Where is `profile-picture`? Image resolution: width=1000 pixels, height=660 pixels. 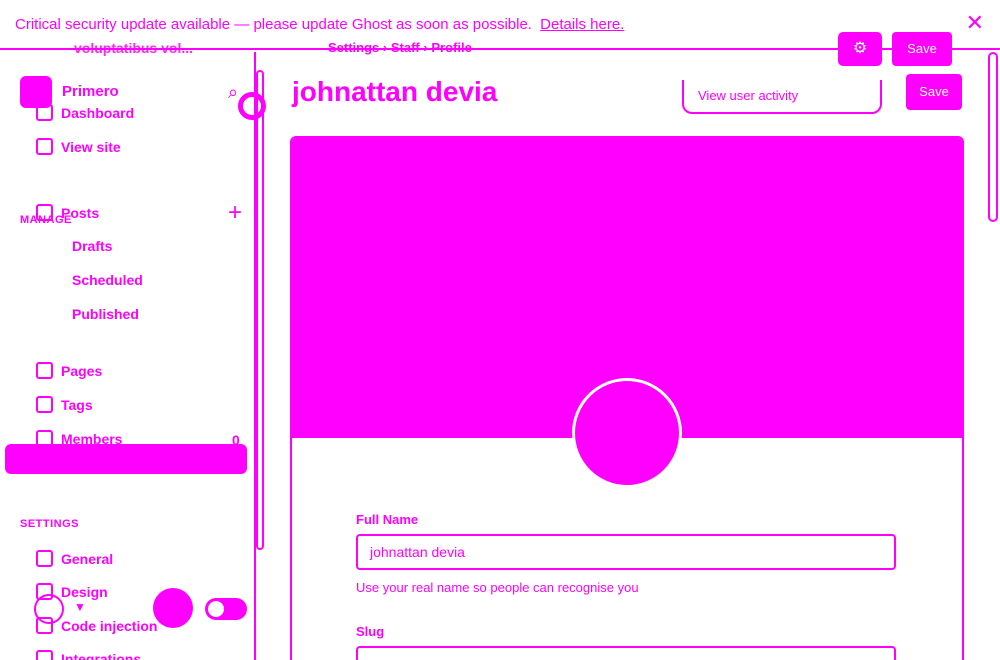
profile-picture is located at coordinates (627, 433).